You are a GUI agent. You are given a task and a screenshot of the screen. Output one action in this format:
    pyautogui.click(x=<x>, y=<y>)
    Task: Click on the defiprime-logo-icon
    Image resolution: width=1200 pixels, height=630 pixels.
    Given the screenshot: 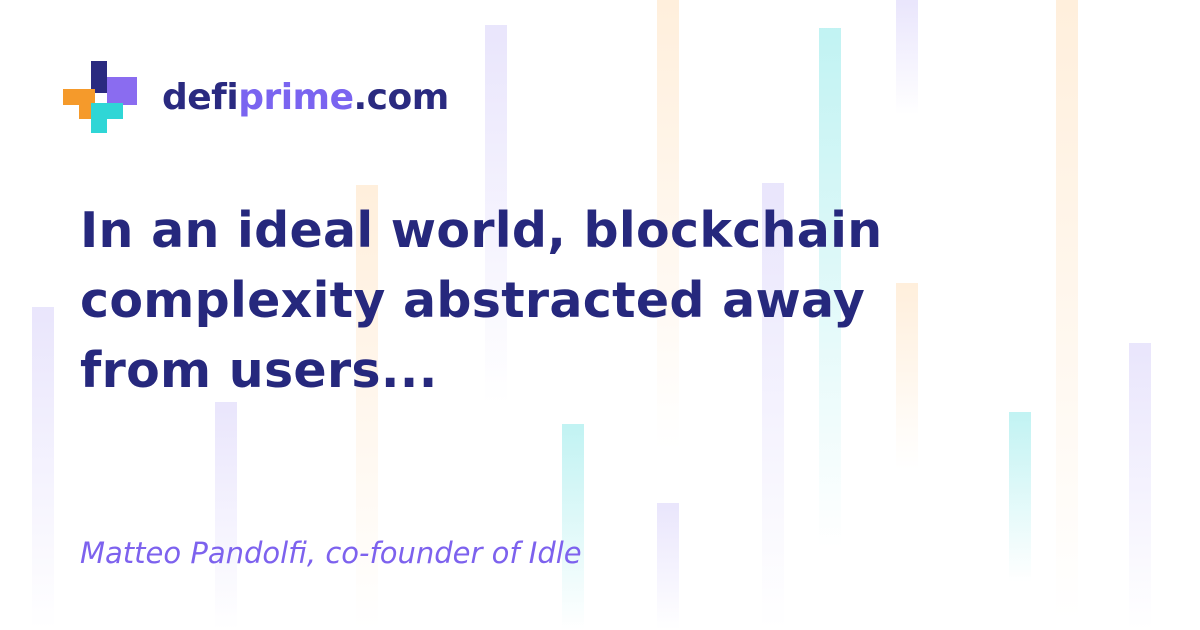 What is the action you would take?
    pyautogui.click(x=100, y=98)
    